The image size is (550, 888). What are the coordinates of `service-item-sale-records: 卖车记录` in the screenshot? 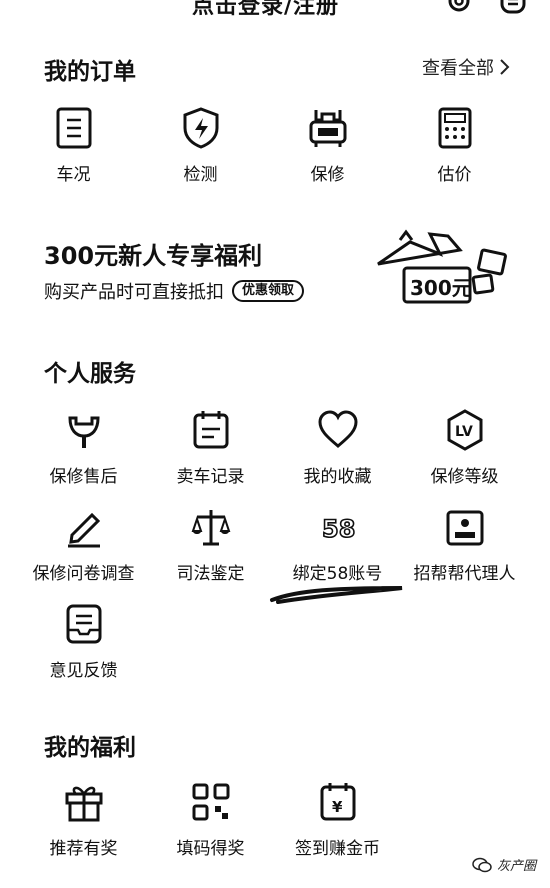 It's located at (210, 447).